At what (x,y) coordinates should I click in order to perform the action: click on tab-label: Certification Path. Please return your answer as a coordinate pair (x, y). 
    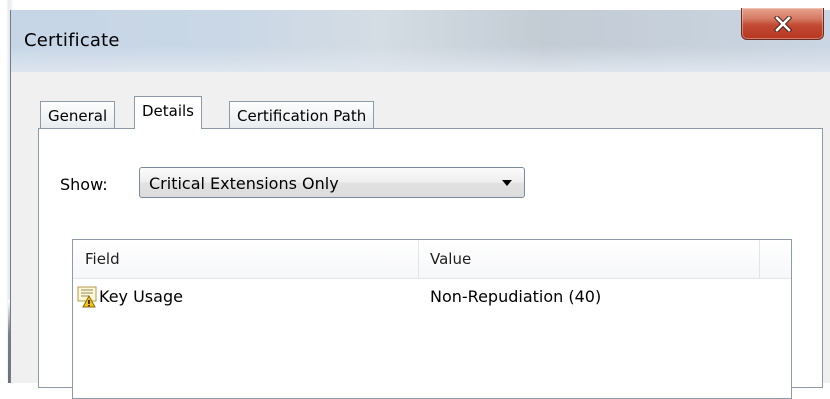
    Looking at the image, I should click on (302, 116).